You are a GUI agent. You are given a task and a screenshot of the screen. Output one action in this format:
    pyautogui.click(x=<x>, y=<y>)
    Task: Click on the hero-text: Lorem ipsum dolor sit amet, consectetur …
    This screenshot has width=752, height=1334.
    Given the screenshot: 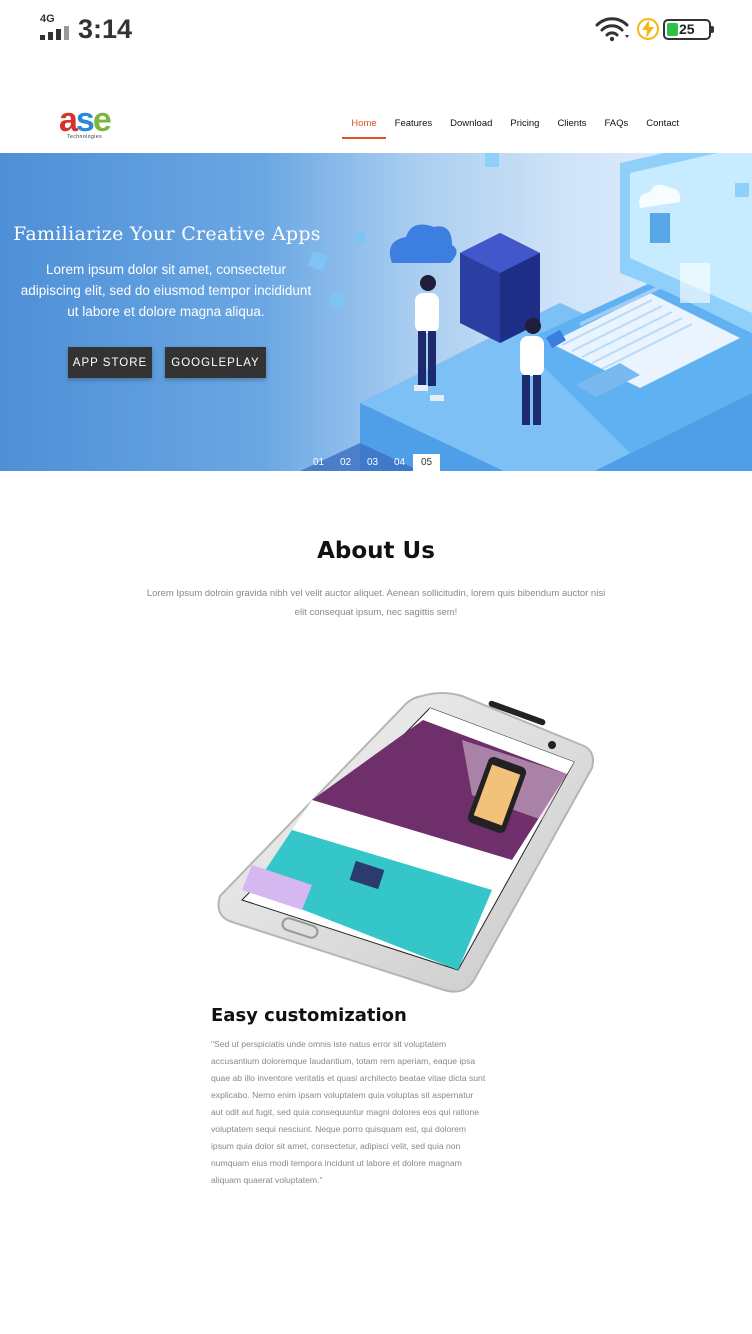 What is the action you would take?
    pyautogui.click(x=166, y=290)
    